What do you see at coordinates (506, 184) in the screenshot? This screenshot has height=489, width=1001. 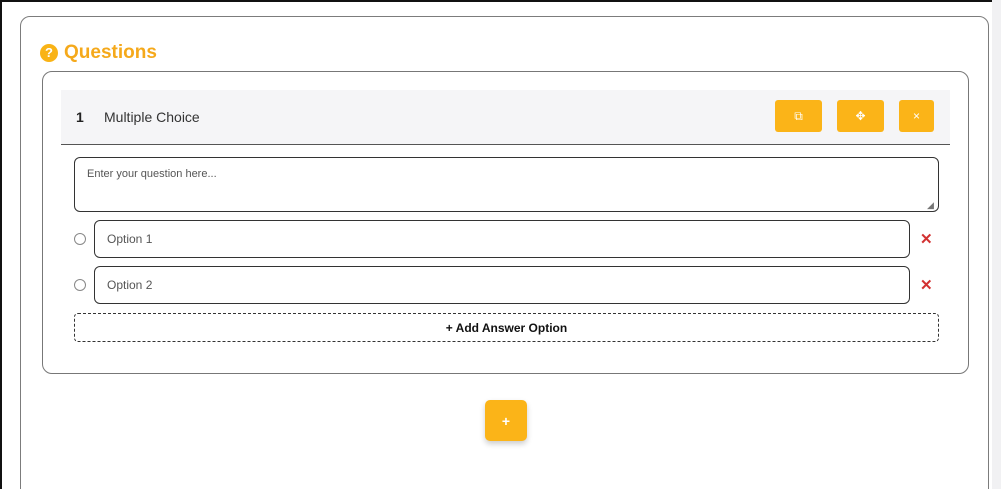 I see `question-text-input` at bounding box center [506, 184].